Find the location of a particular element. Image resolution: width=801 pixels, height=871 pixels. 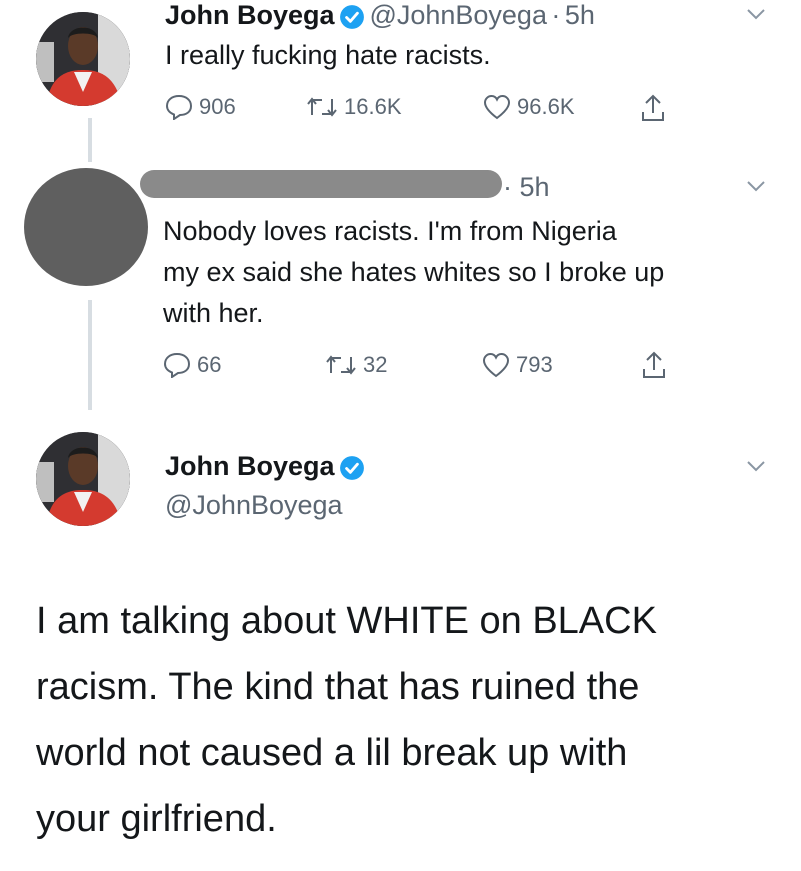

retweet-button: 32 is located at coordinates (356, 365).